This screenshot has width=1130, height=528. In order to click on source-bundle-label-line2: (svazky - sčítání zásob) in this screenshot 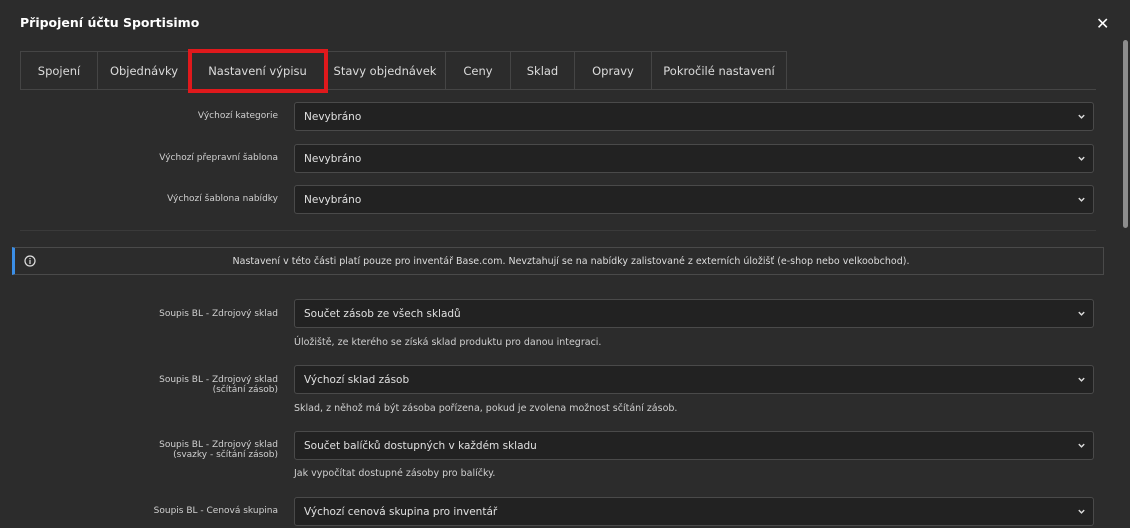, I will do `click(225, 455)`.